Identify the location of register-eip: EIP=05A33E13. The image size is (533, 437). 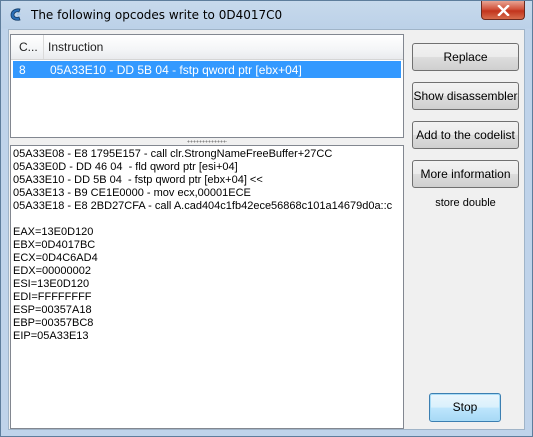
(51, 336).